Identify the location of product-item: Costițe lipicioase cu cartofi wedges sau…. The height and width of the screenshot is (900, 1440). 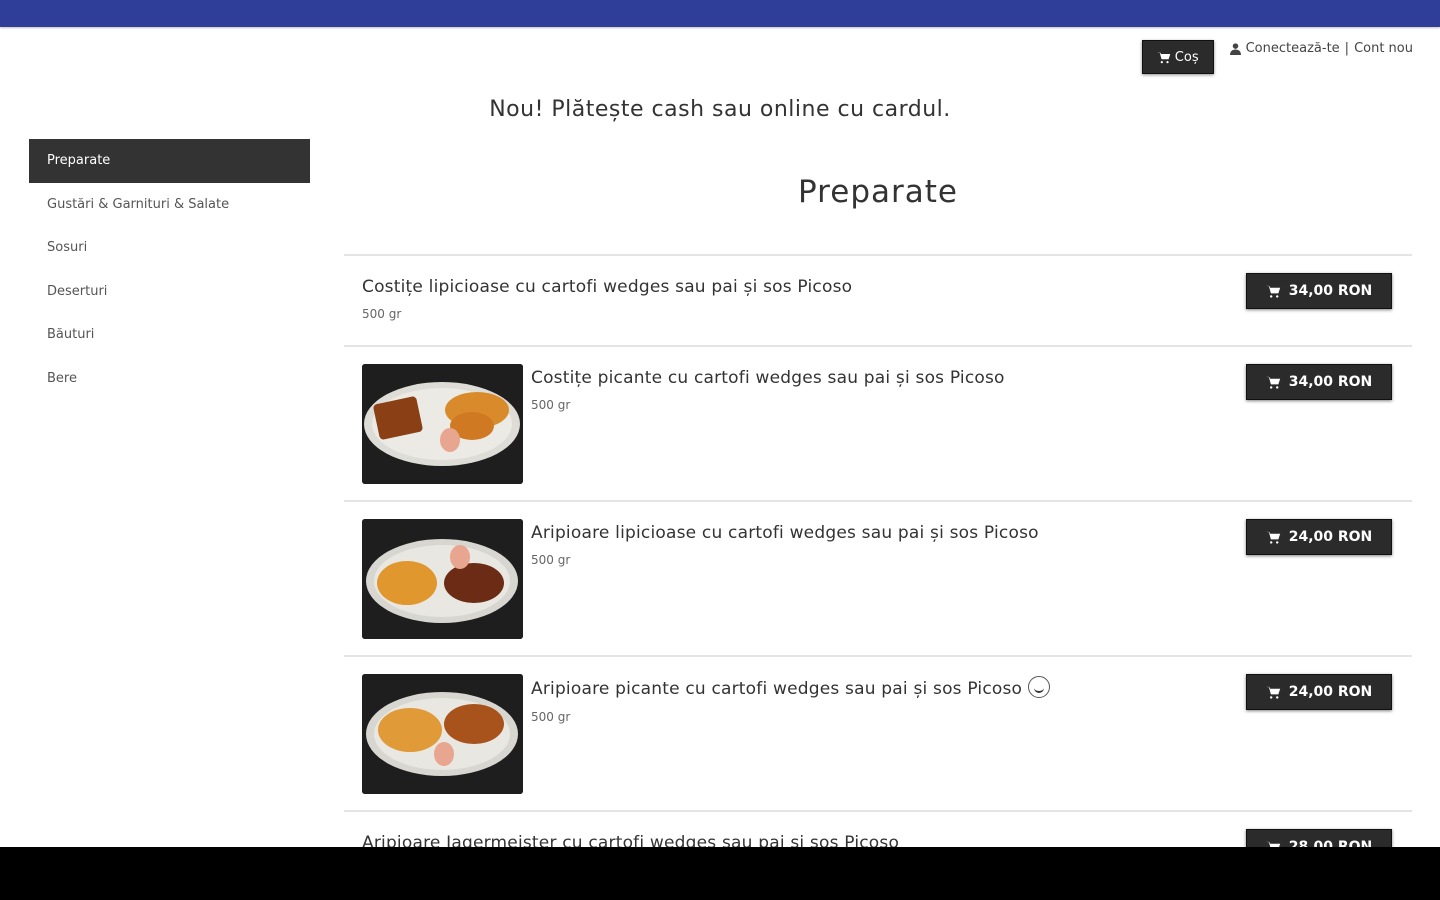
(878, 301).